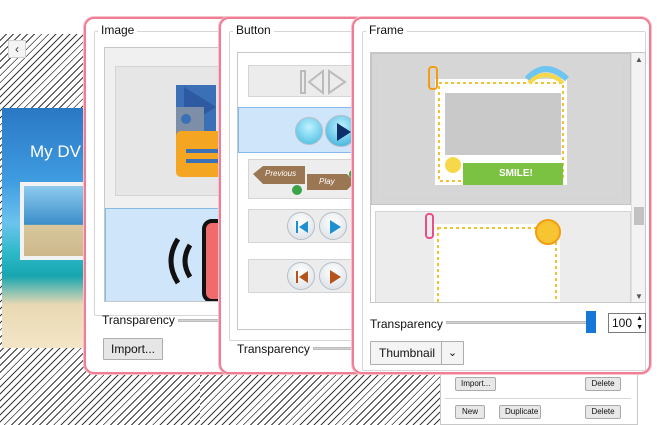 The height and width of the screenshot is (425, 669). Describe the element at coordinates (17, 49) in the screenshot. I see `back-arrow-icon: ‹` at that location.